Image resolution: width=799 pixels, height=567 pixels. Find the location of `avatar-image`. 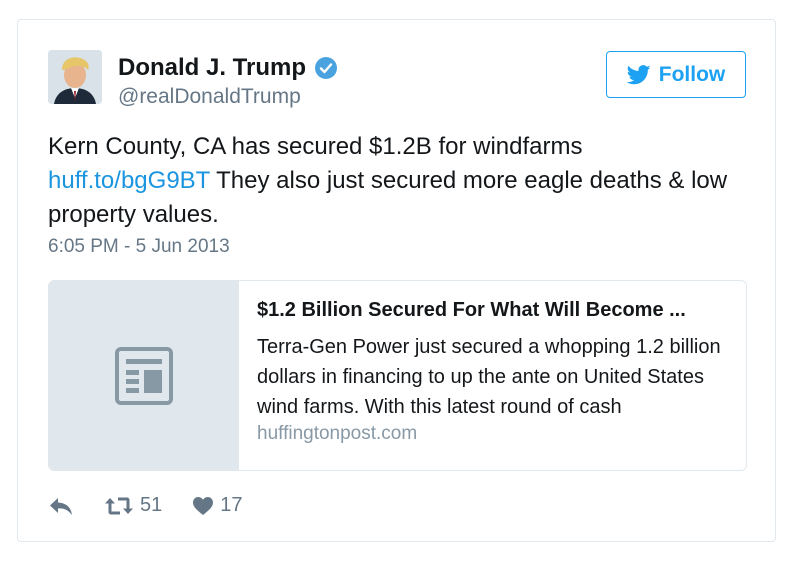

avatar-image is located at coordinates (75, 77).